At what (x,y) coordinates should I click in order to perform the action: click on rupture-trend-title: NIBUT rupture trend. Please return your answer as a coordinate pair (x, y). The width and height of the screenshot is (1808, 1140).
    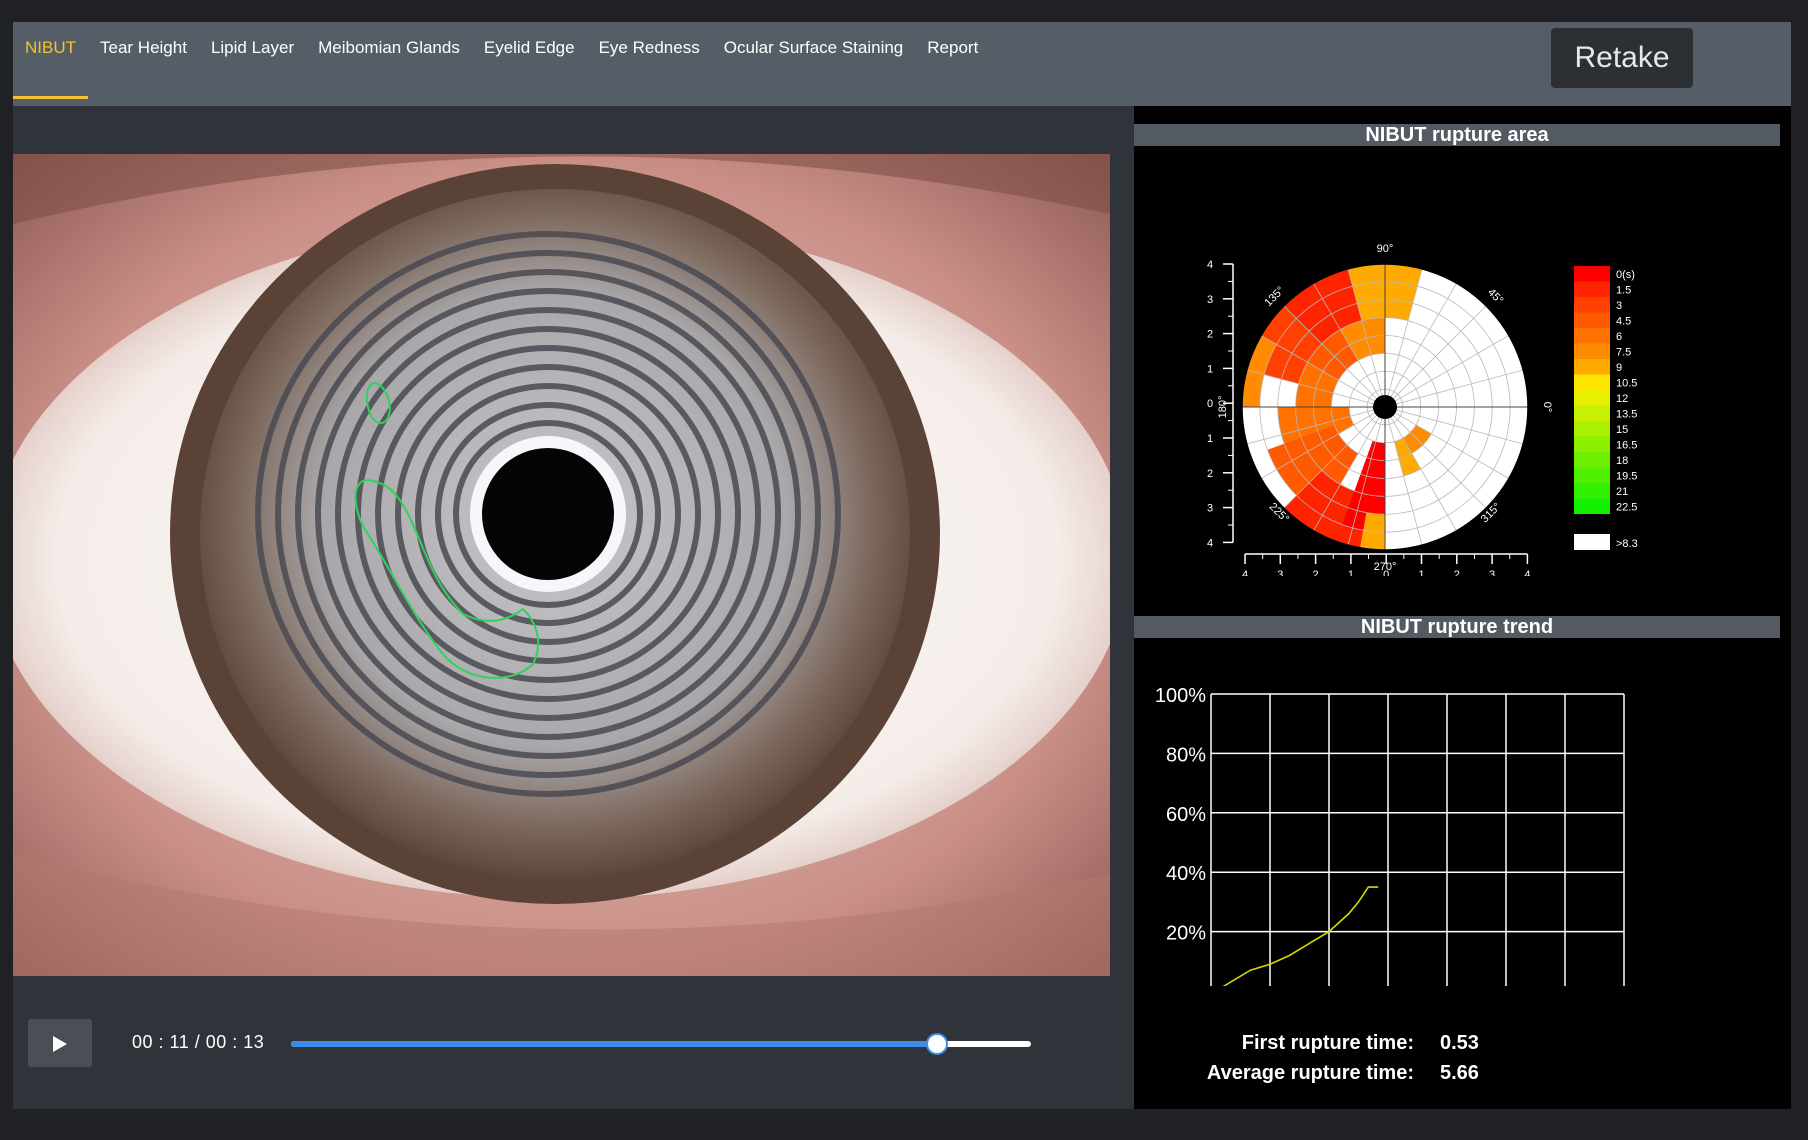
    Looking at the image, I should click on (1457, 627).